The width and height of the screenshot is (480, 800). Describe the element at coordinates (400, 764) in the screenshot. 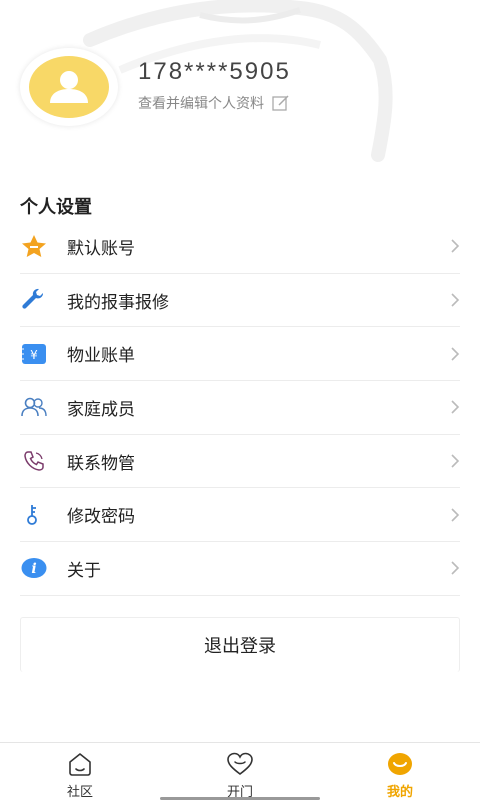

I see `smile-icon` at that location.